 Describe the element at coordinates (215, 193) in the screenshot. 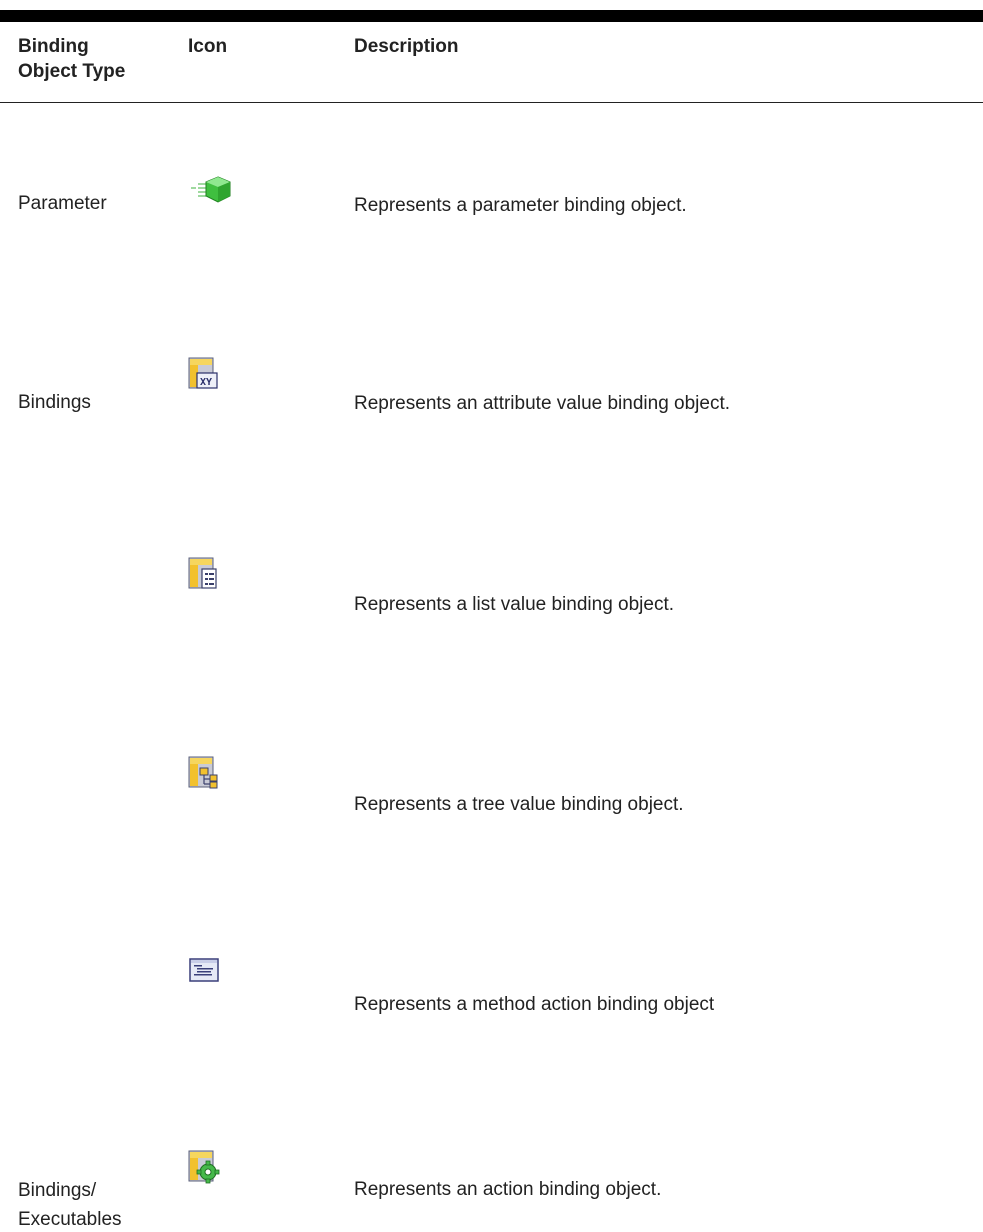

I see `parameter-binding-icon` at that location.